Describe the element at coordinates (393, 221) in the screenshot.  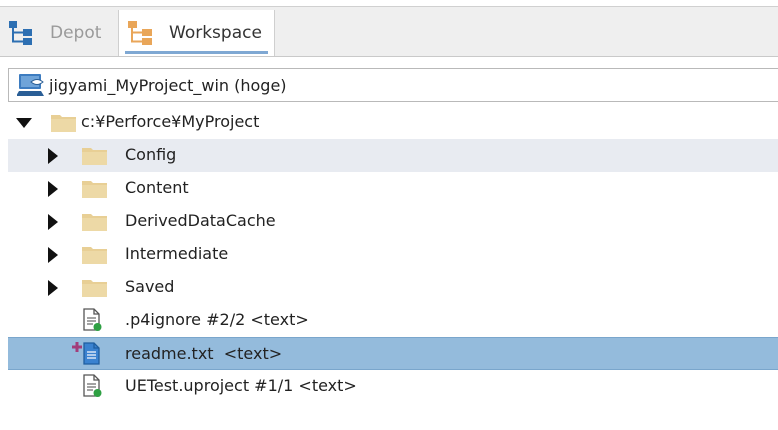
I see `folder-row-deriveddatacache: DerivedDataCache` at that location.